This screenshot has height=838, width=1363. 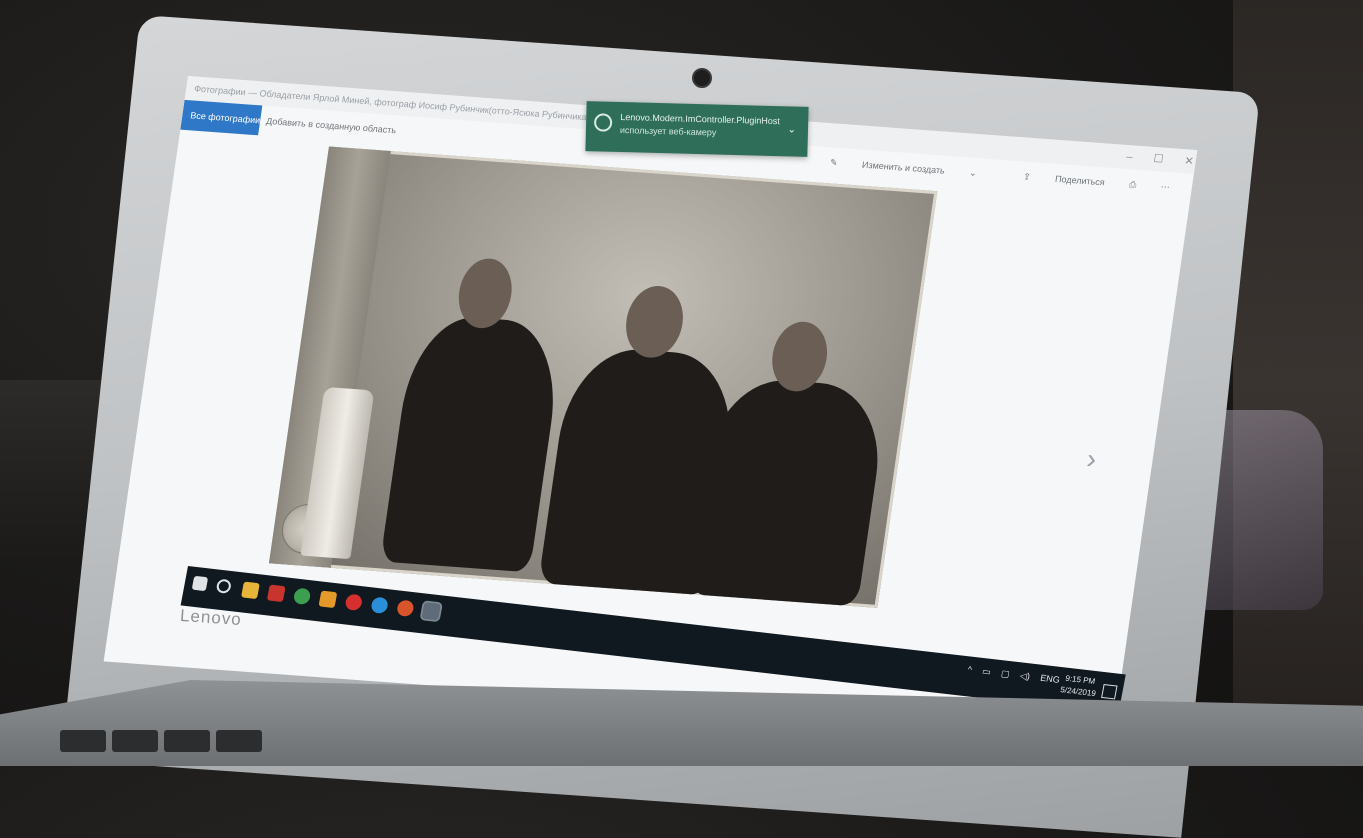 I want to click on opera-icon, so click(x=354, y=602).